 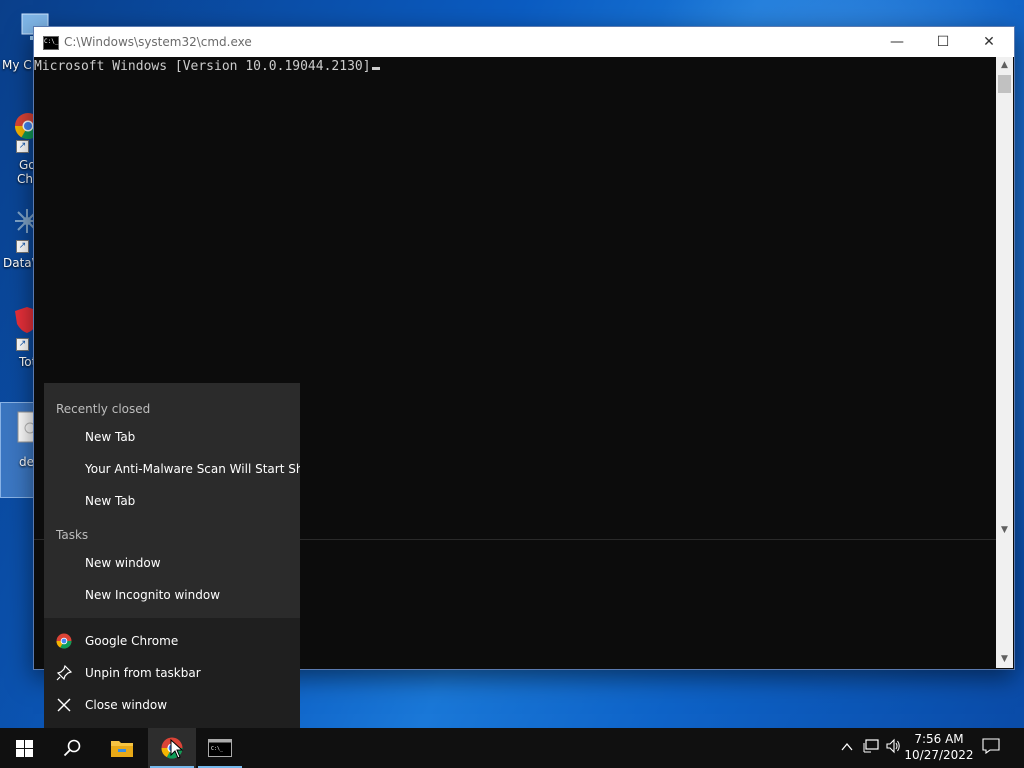 I want to click on text-cursor, so click(x=375, y=68).